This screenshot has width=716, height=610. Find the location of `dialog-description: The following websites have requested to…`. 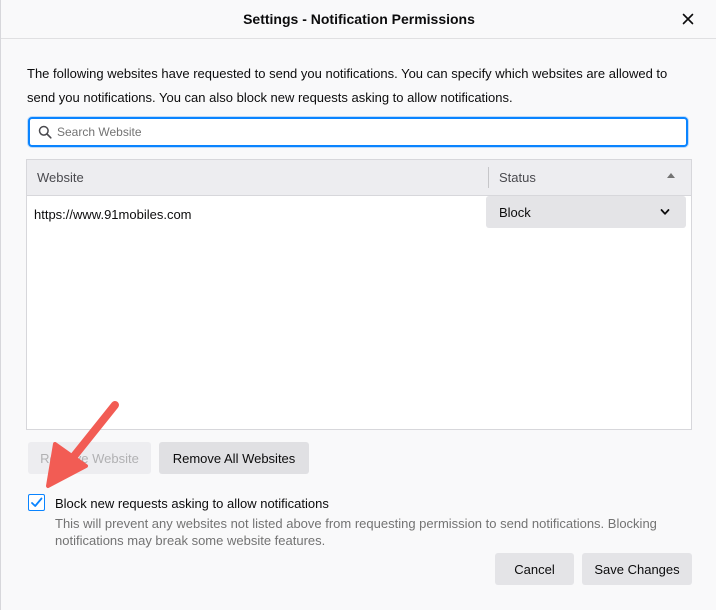

dialog-description: The following websites have requested to… is located at coordinates (347, 85).